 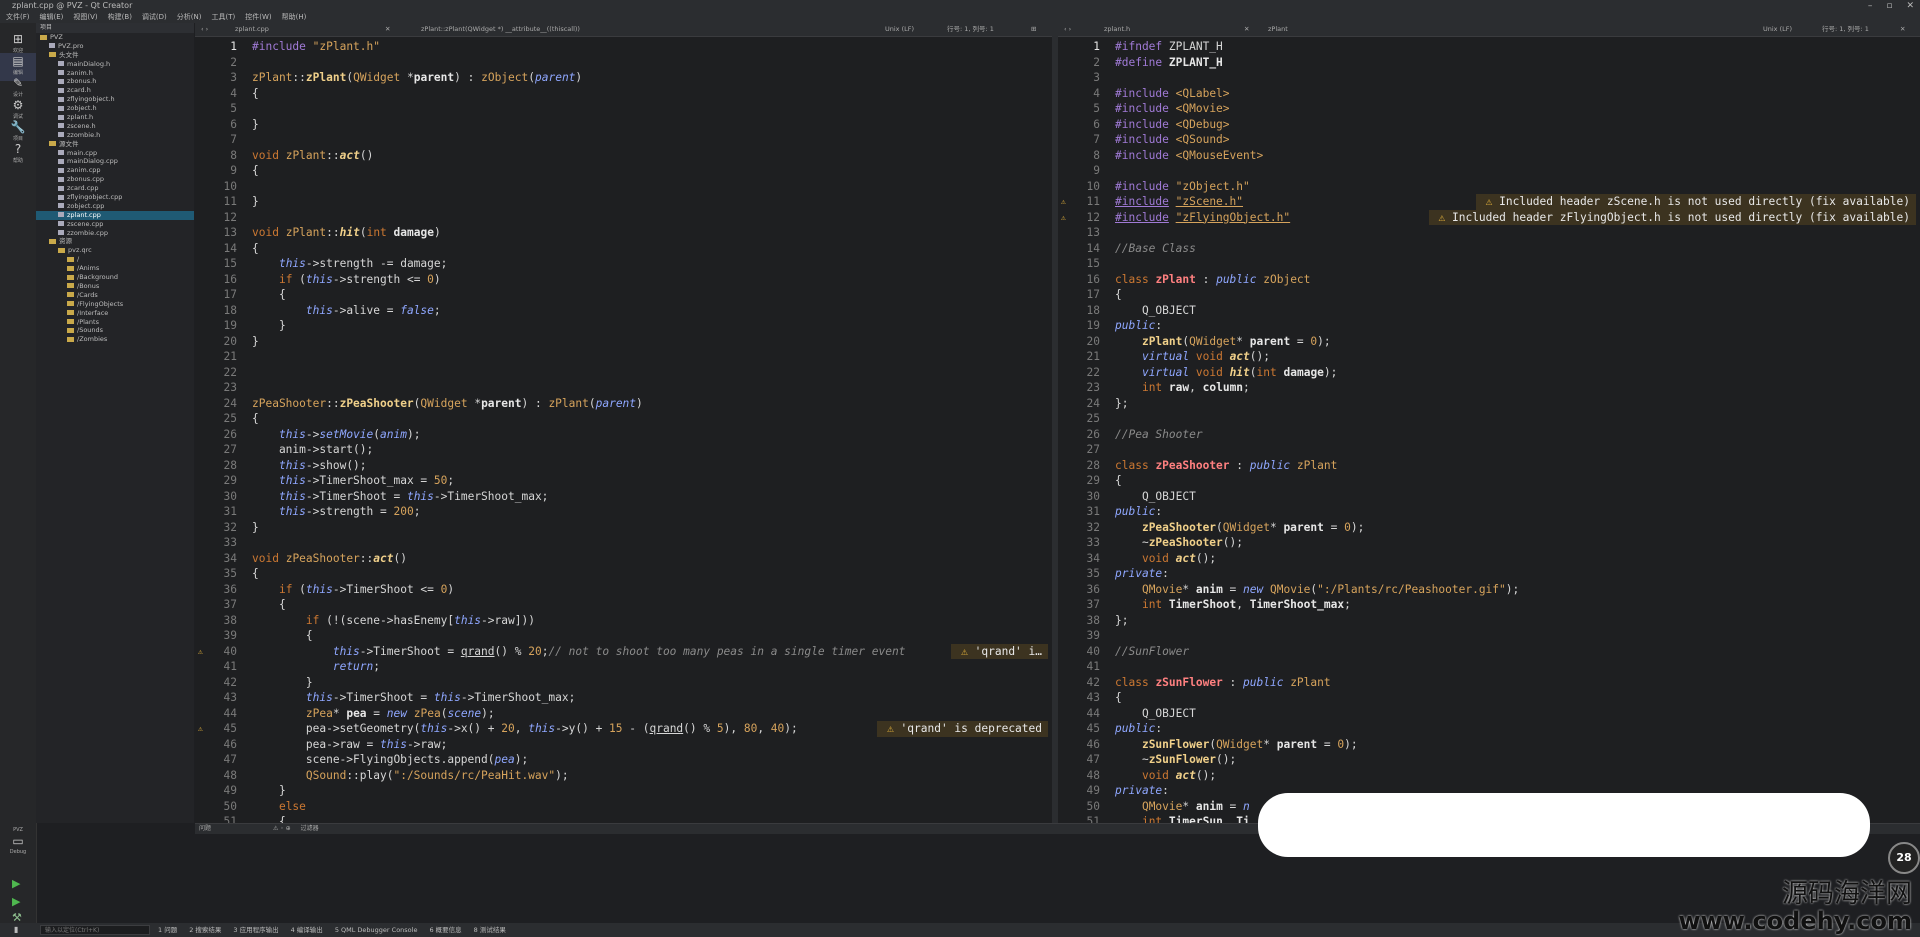 I want to click on close-button: ✕, so click(x=1910, y=6).